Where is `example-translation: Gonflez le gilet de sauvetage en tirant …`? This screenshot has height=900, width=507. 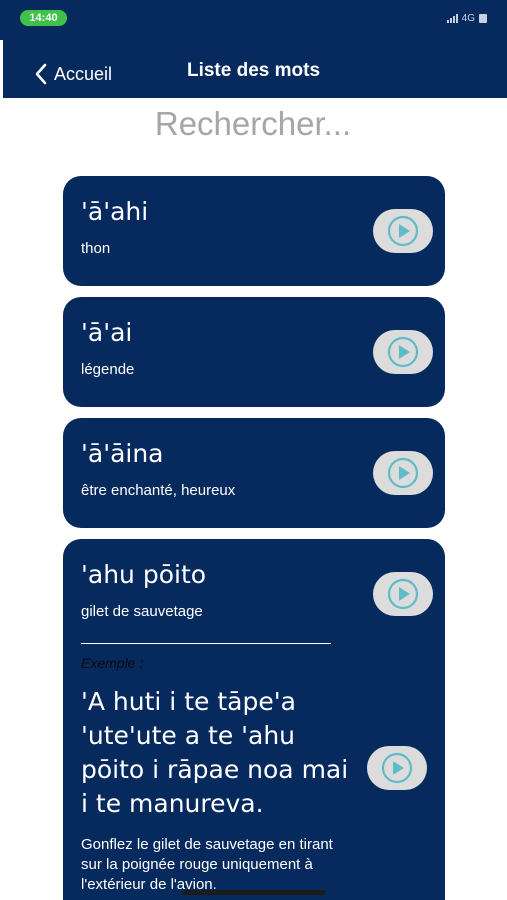 example-translation: Gonflez le gilet de sauvetage en tirant … is located at coordinates (207, 864).